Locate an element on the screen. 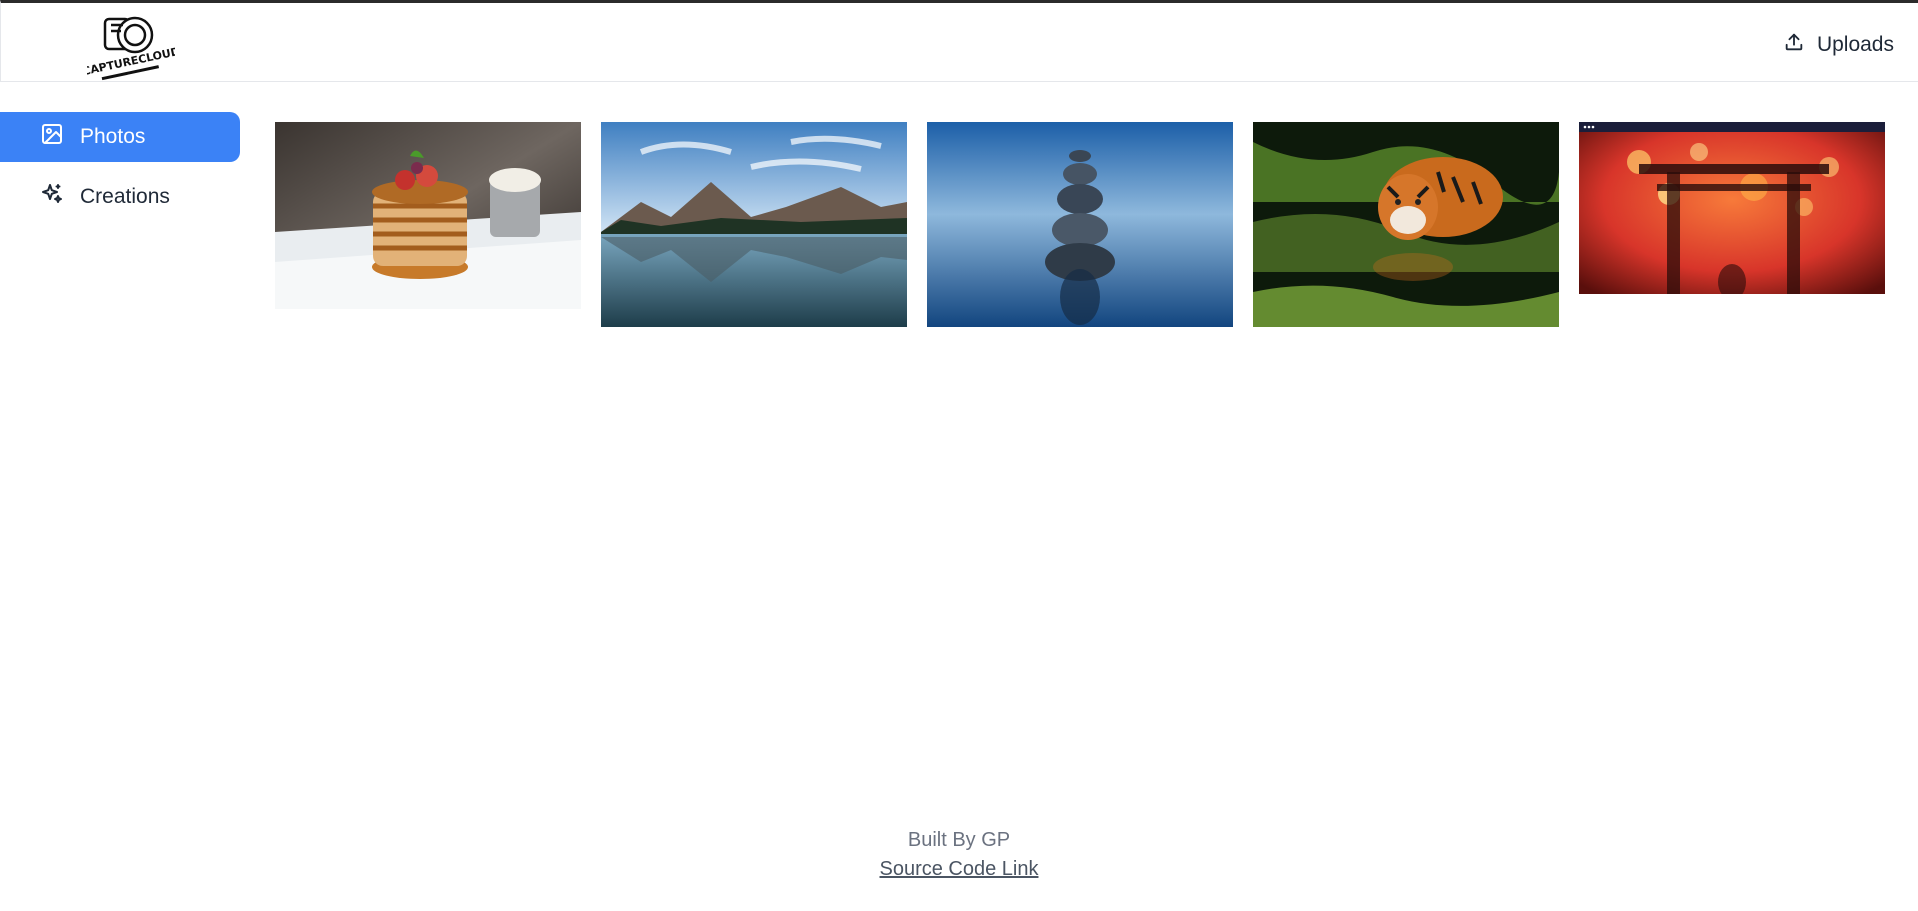  sparkles-icon is located at coordinates (52, 197).